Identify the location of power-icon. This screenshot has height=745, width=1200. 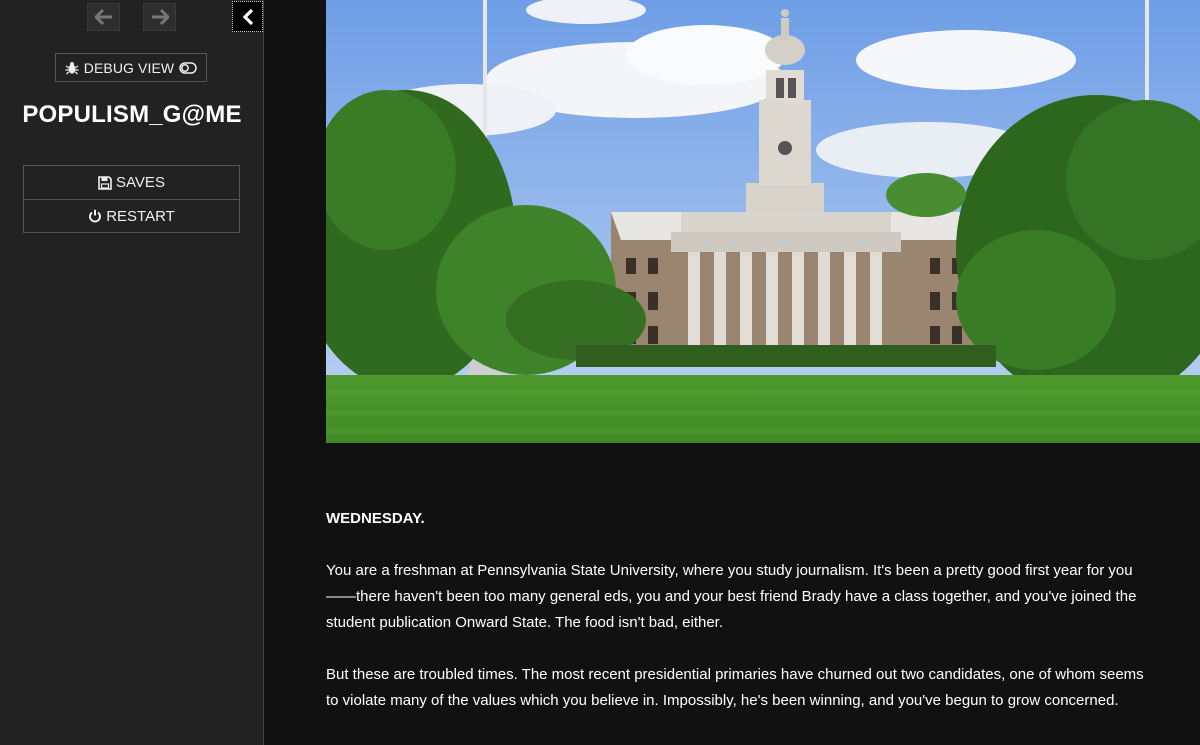
(95, 216).